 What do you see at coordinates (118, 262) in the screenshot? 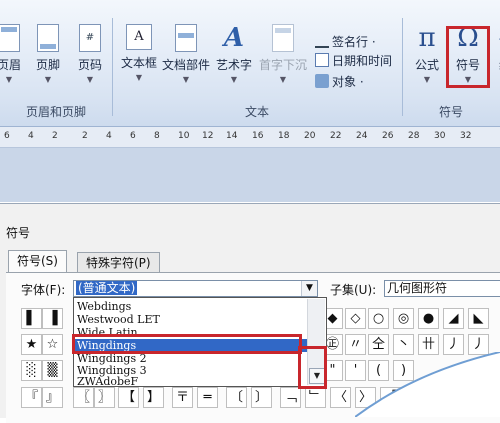
I see `tab-special-characters: 特殊字符(P)` at bounding box center [118, 262].